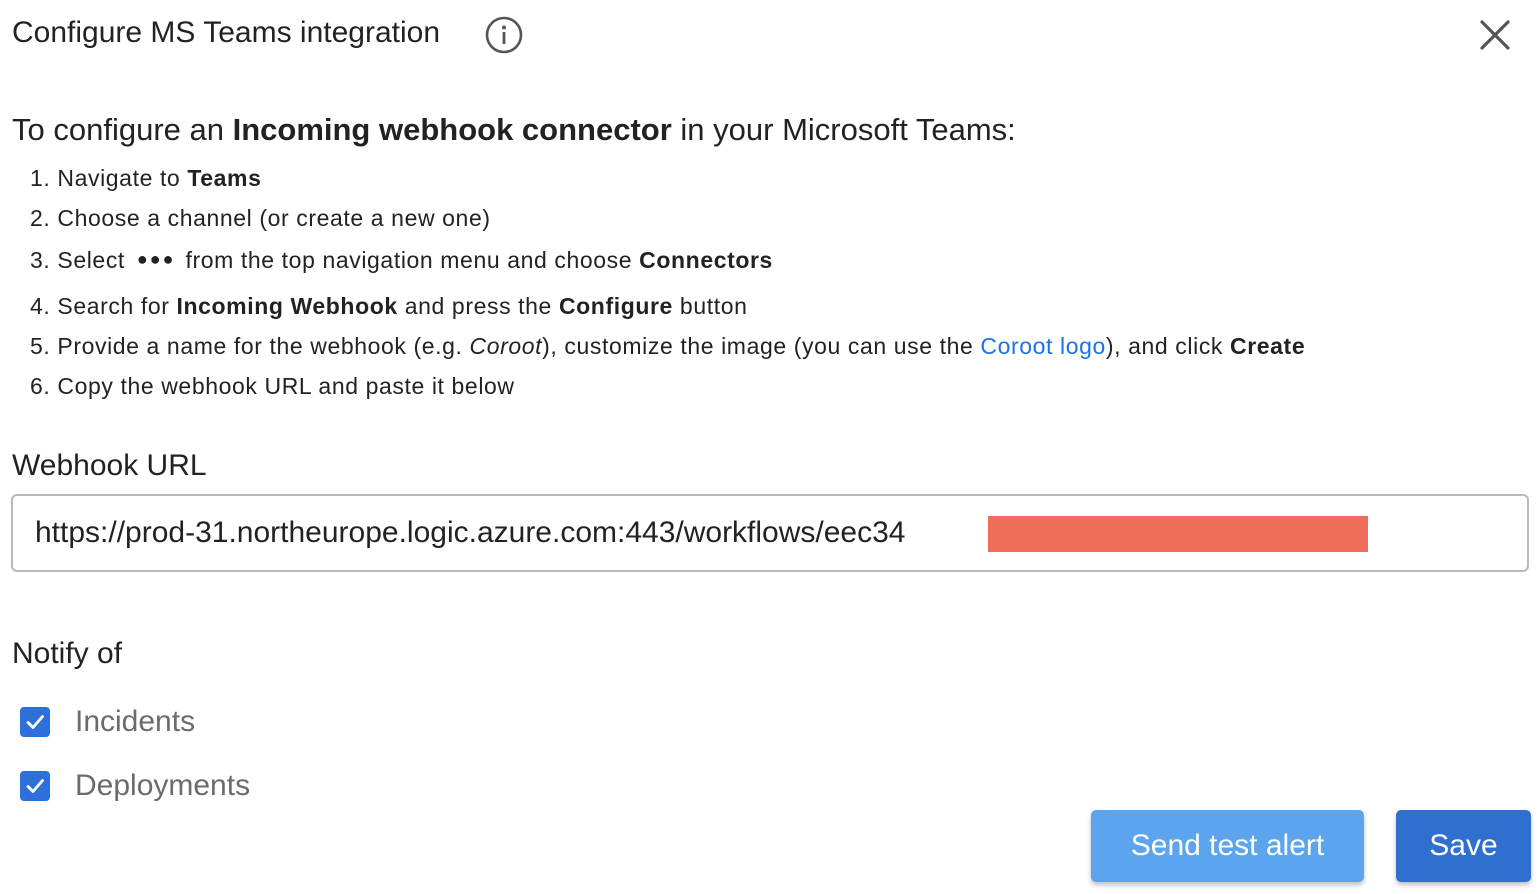 This screenshot has width=1540, height=894. I want to click on info-circle-icon, so click(504, 35).